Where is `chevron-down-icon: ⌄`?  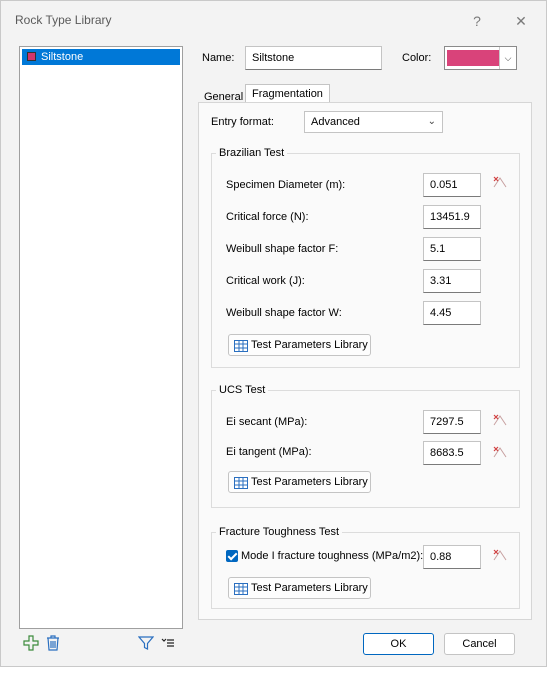
chevron-down-icon: ⌄ is located at coordinates (431, 121).